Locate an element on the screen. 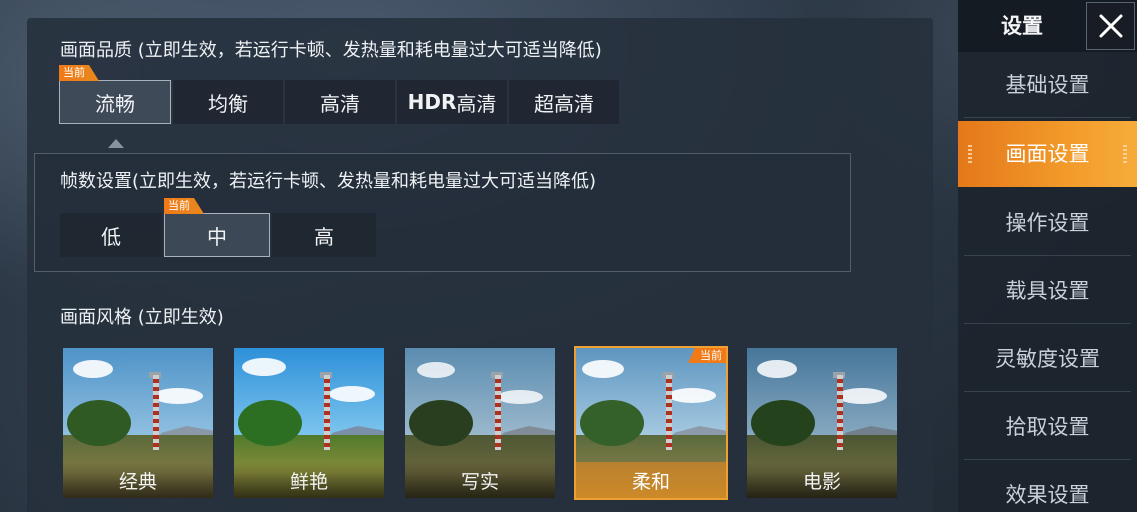 The width and height of the screenshot is (1137, 512). fps-section-title: 帧数设置(立即生效，若运行卡顿、发热量和耗电量过大可适当降低) is located at coordinates (328, 181).